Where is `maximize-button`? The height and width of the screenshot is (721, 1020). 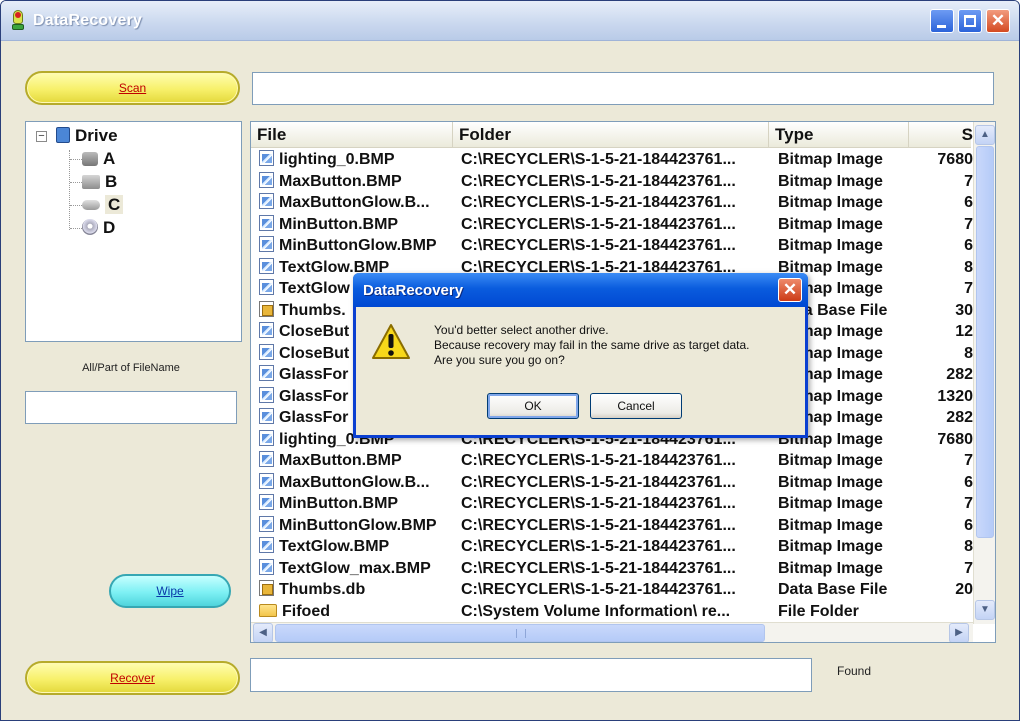
maximize-button is located at coordinates (970, 21).